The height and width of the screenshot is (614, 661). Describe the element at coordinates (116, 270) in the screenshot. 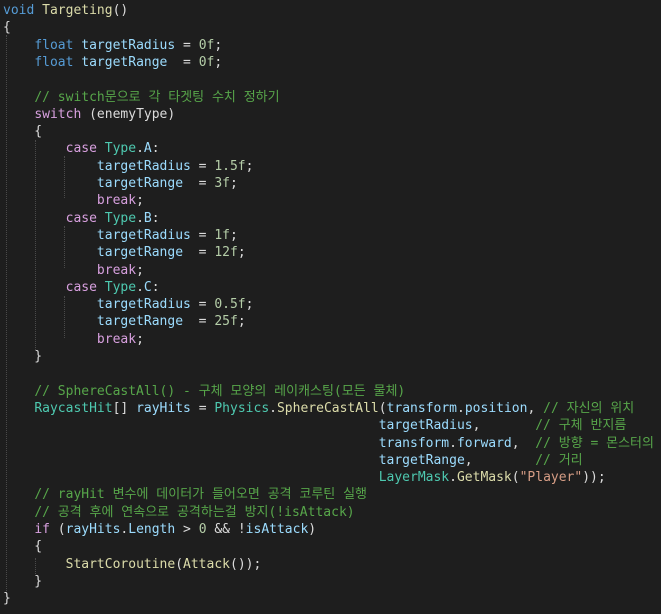

I see `code-token: break` at that location.